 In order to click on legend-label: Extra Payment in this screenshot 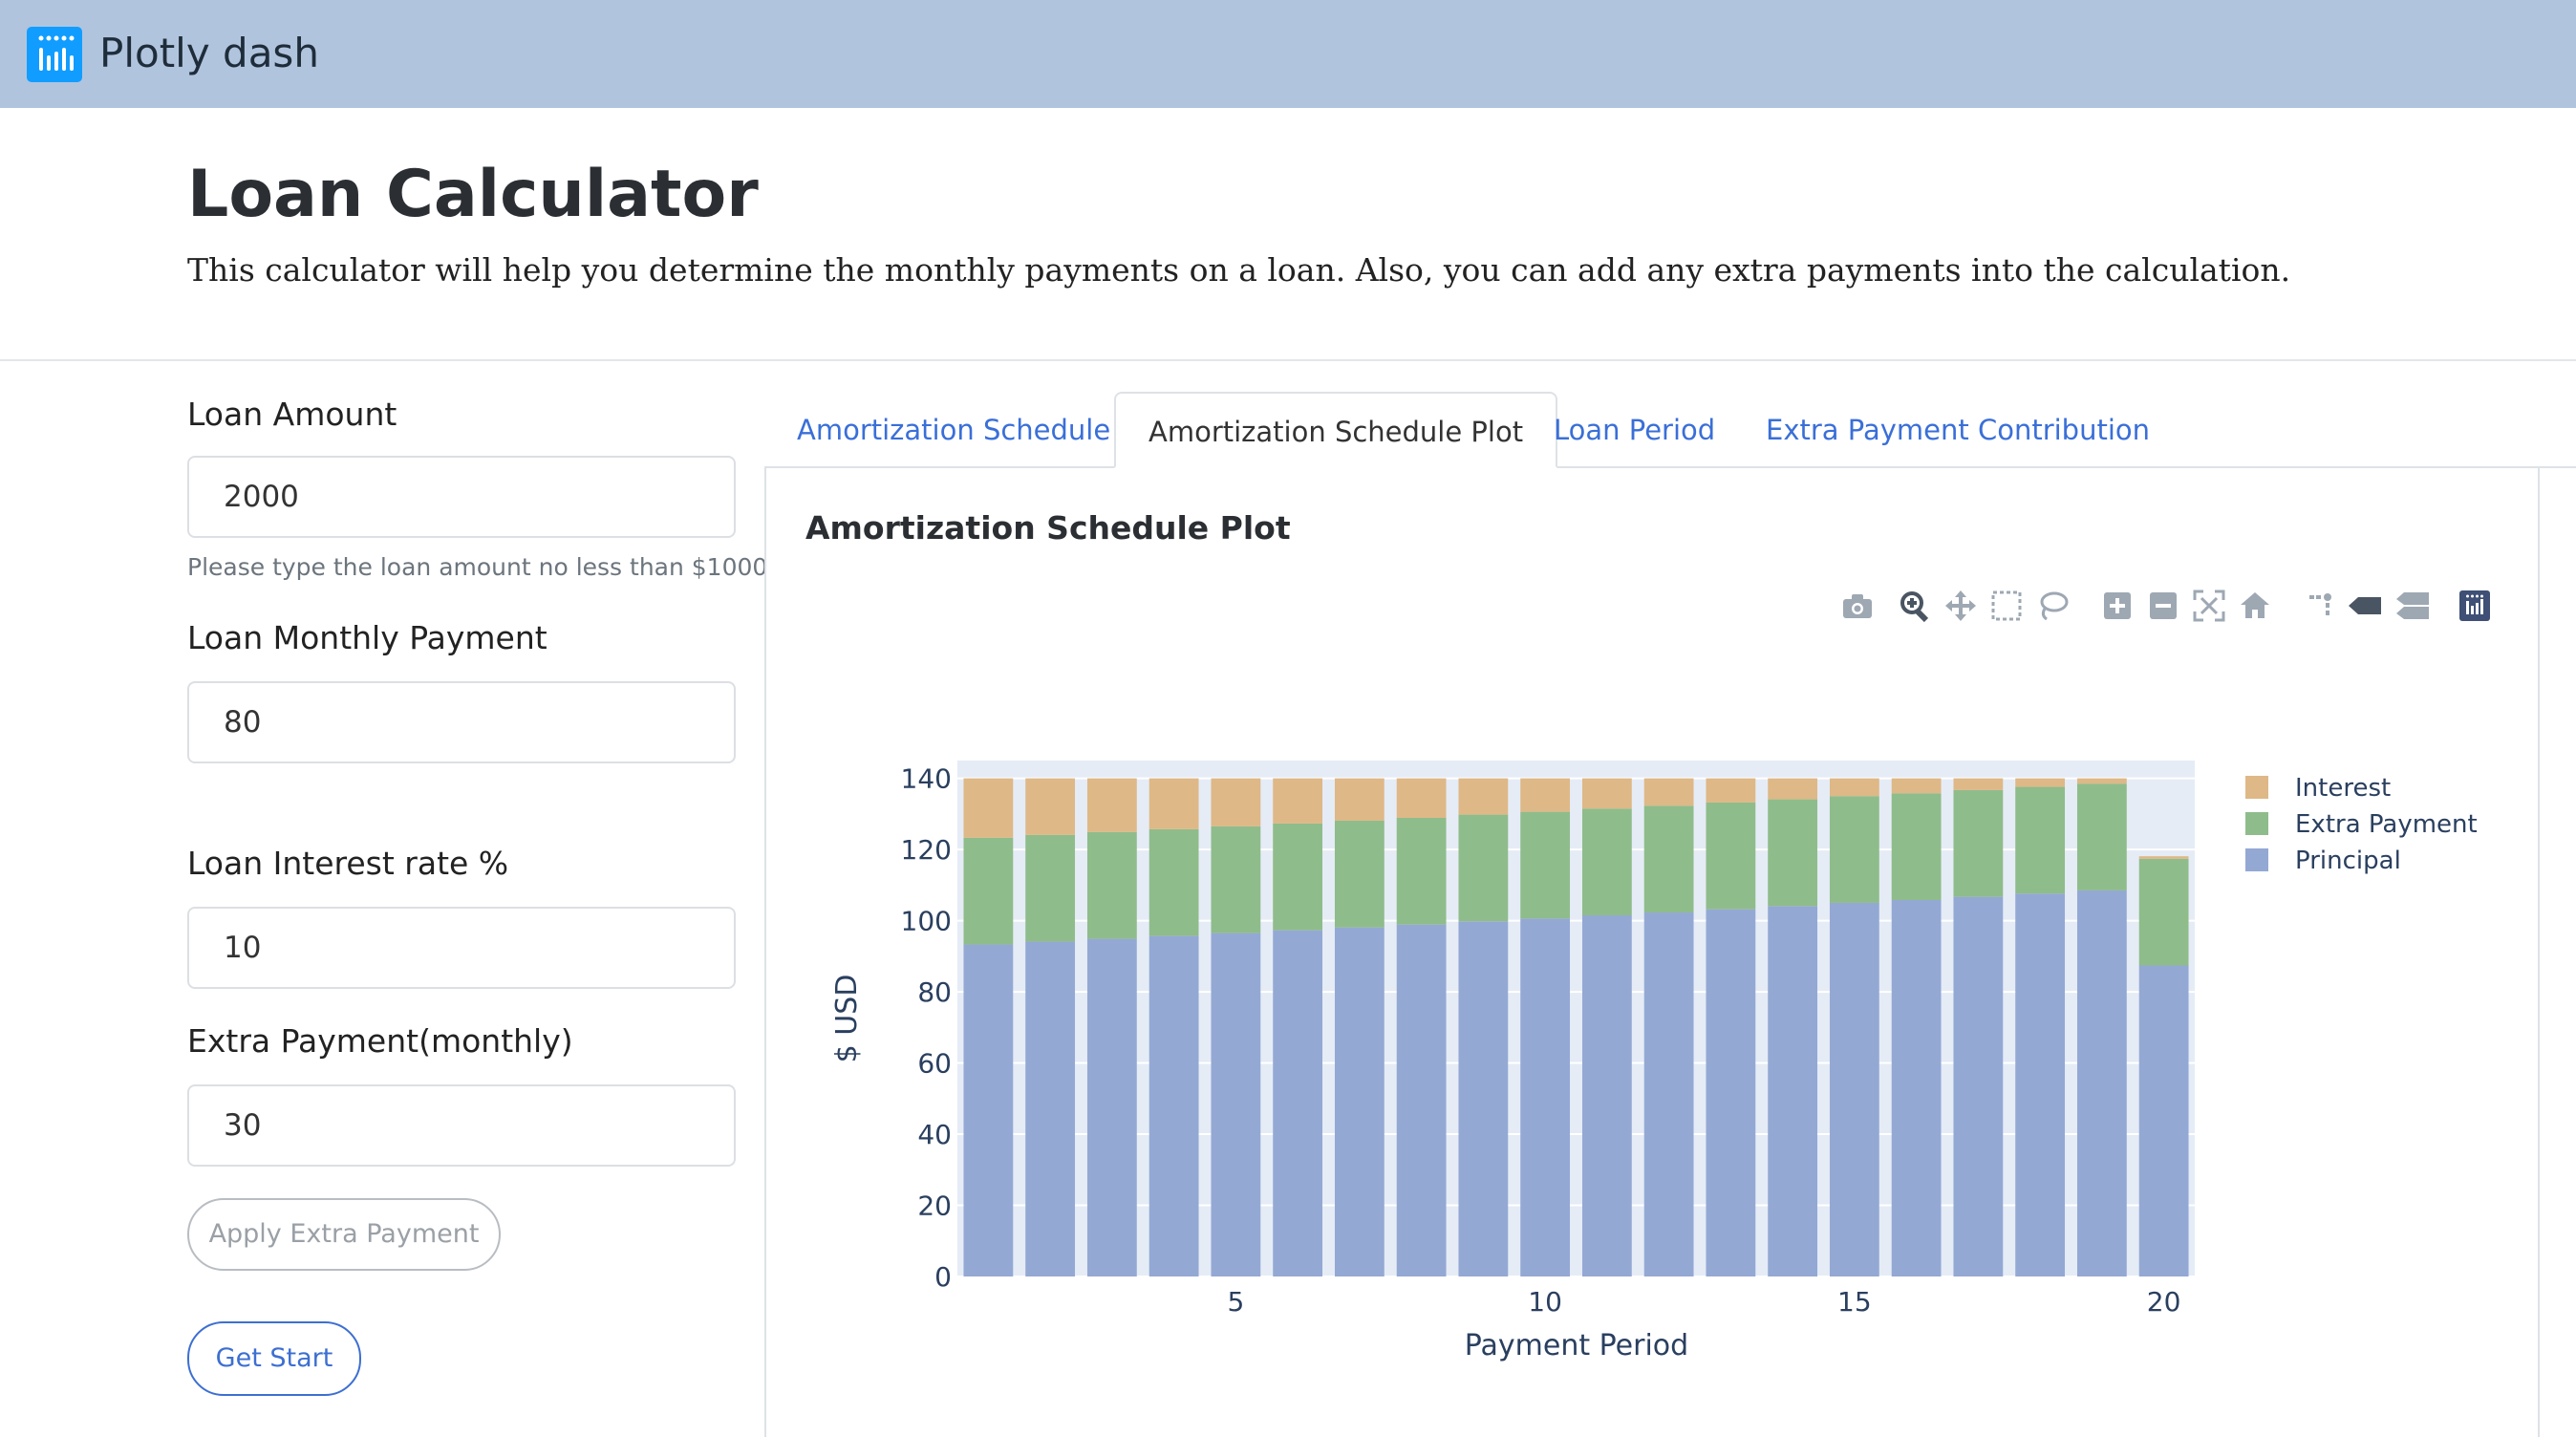, I will do `click(2386, 824)`.